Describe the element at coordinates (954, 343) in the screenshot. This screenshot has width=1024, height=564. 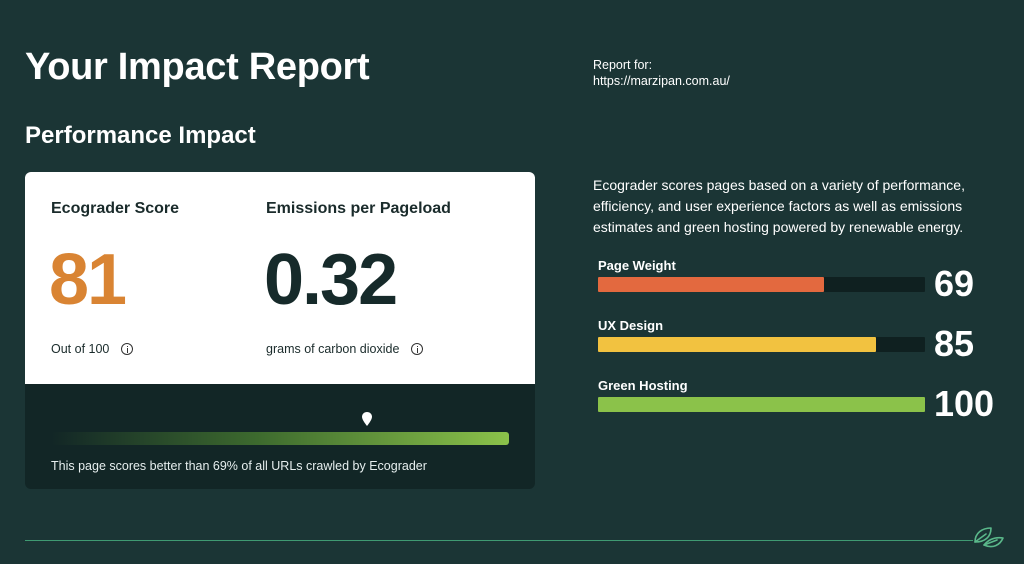
I see `factor-value: 85` at that location.